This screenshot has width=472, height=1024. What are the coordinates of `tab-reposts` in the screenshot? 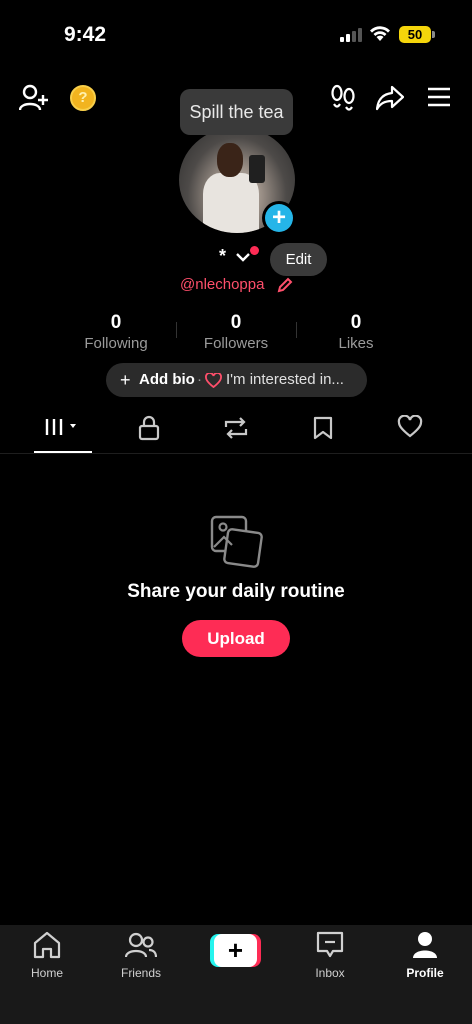 It's located at (236, 434).